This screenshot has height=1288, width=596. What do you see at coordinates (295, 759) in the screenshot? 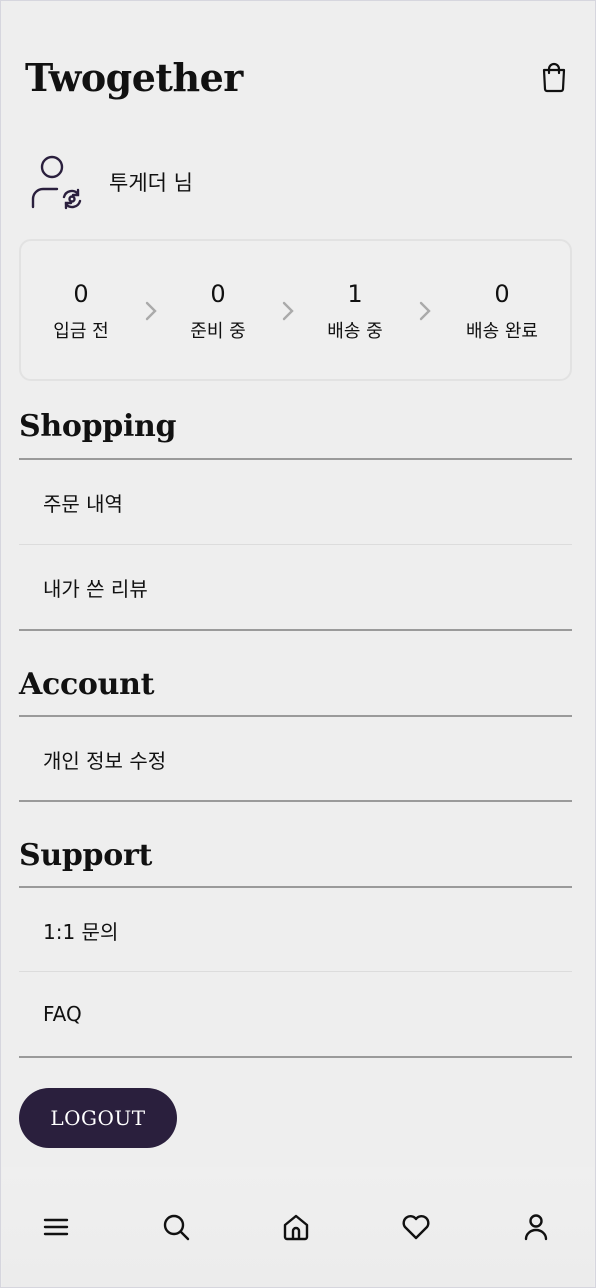
I see `menu-item-edit-profile: 개인 정보 수정` at bounding box center [295, 759].